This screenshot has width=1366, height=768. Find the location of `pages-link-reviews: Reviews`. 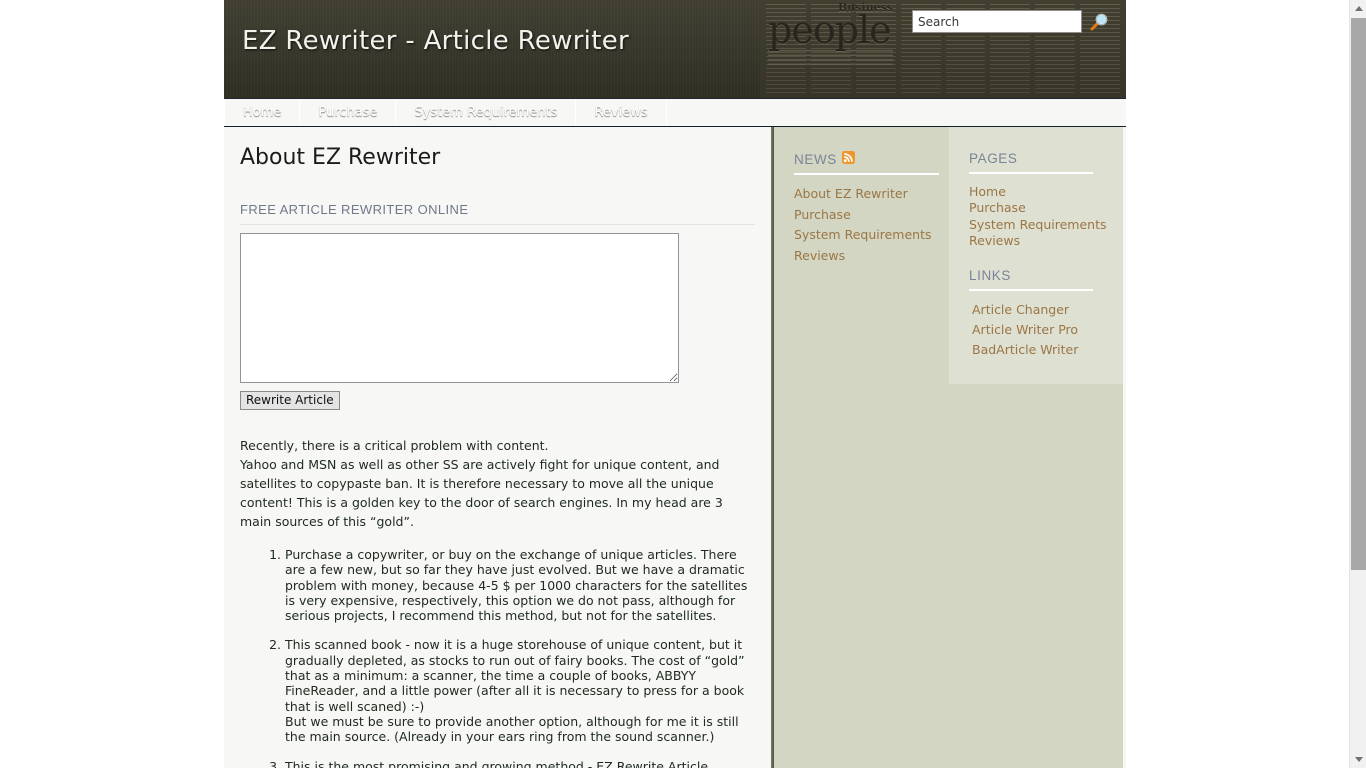

pages-link-reviews: Reviews is located at coordinates (1046, 240).